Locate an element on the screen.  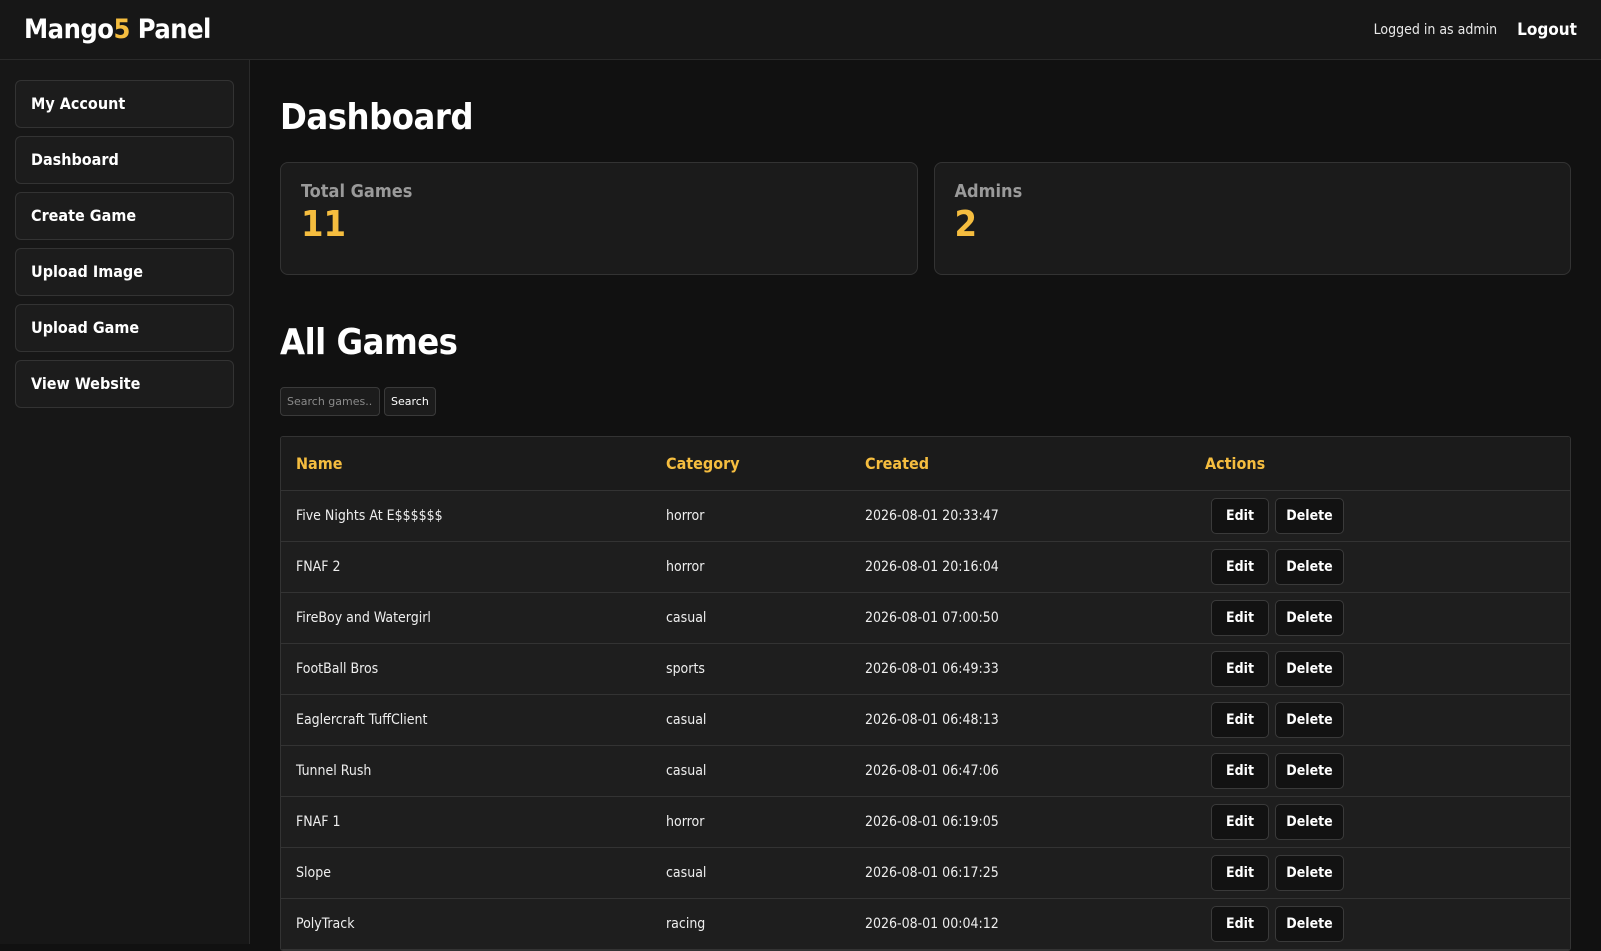
game-category: racing is located at coordinates (750, 924).